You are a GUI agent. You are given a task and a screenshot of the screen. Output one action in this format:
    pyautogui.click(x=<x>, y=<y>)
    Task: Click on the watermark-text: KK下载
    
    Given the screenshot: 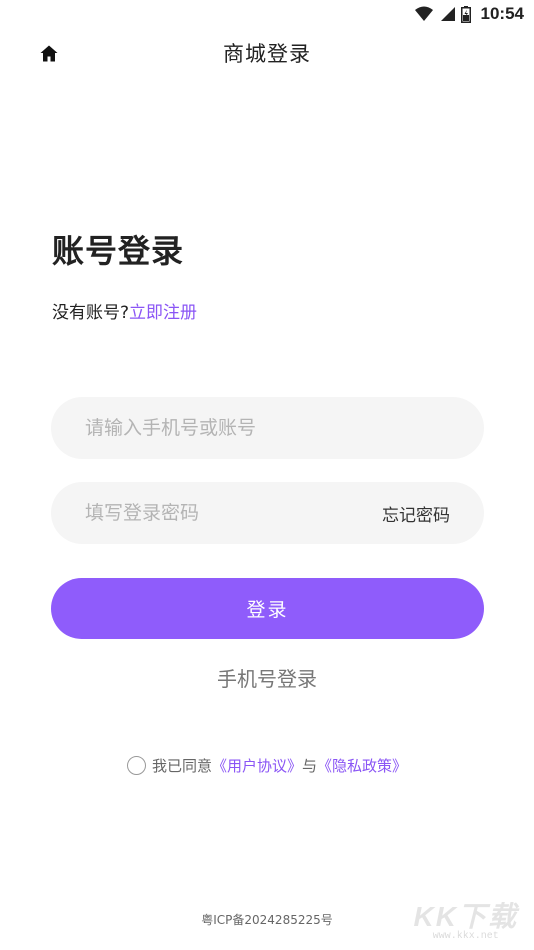 What is the action you would take?
    pyautogui.click(x=465, y=916)
    